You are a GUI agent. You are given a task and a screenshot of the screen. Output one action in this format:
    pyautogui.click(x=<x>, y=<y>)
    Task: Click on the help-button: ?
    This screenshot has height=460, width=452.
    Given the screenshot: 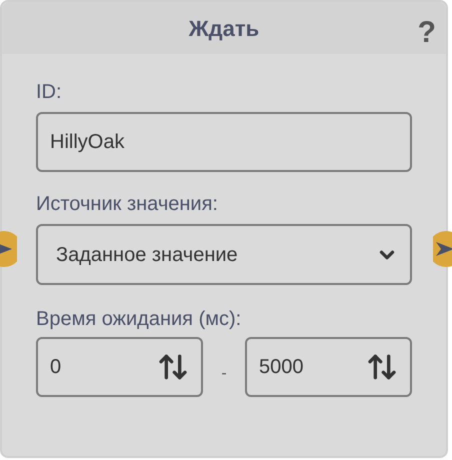 What is the action you would take?
    pyautogui.click(x=427, y=32)
    